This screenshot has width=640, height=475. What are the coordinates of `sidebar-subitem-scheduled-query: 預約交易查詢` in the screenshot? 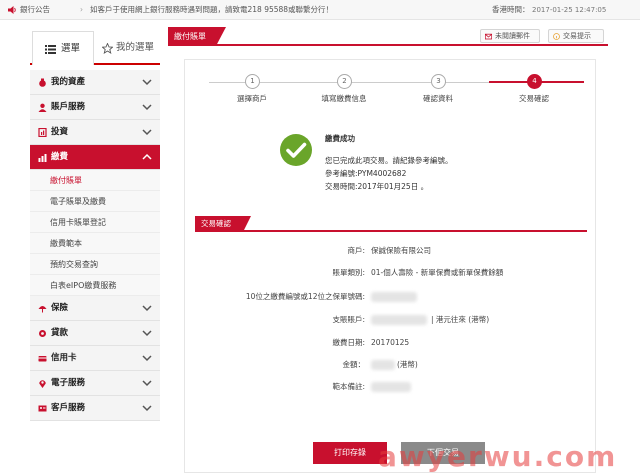 It's located at (95, 264).